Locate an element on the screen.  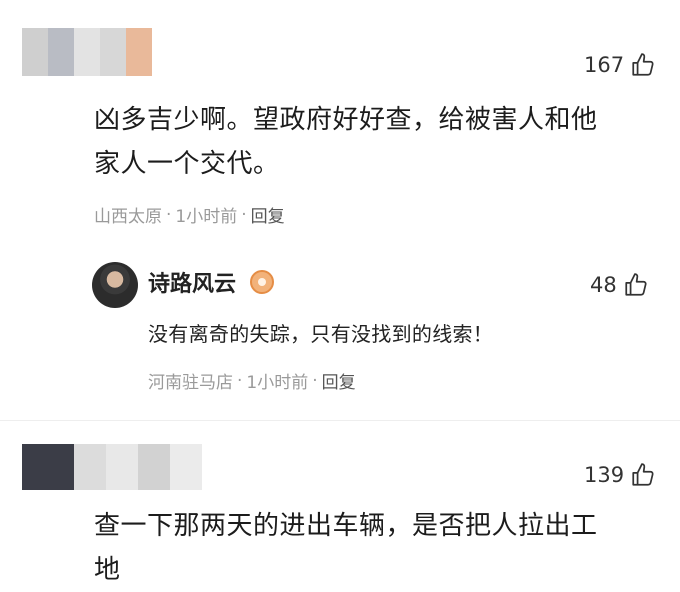
comment-text-line: 家人一个交代。 is located at coordinates (187, 164).